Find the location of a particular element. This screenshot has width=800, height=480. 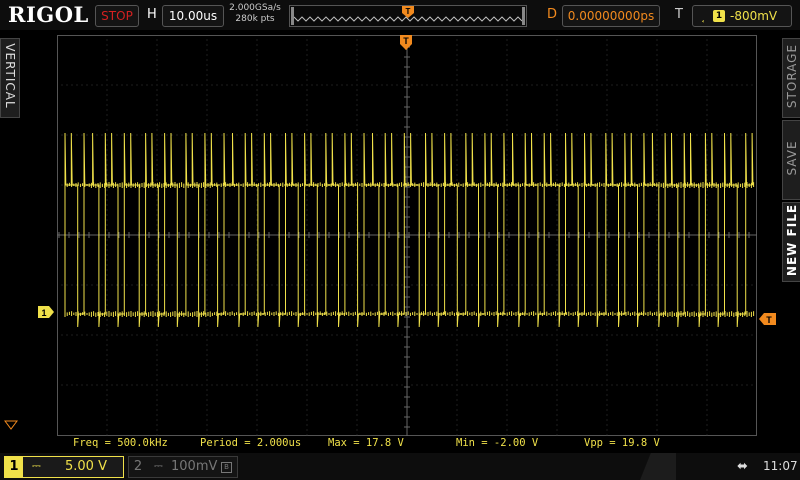

acquisition-info: 2.000GSa/s 280k pts is located at coordinates (255, 14).